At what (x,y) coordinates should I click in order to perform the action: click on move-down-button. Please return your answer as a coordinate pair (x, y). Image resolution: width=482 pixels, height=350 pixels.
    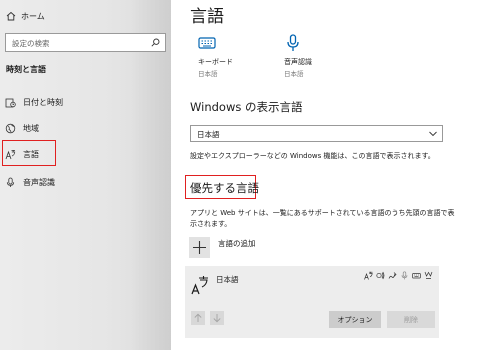
    Looking at the image, I should click on (217, 318).